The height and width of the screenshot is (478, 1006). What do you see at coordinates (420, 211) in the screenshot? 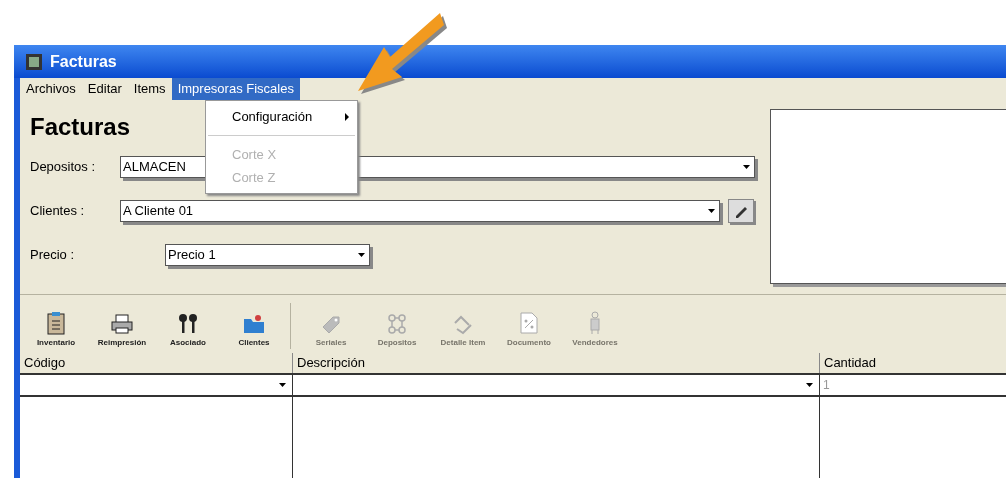
I see `combo-box: A Cliente 01` at bounding box center [420, 211].